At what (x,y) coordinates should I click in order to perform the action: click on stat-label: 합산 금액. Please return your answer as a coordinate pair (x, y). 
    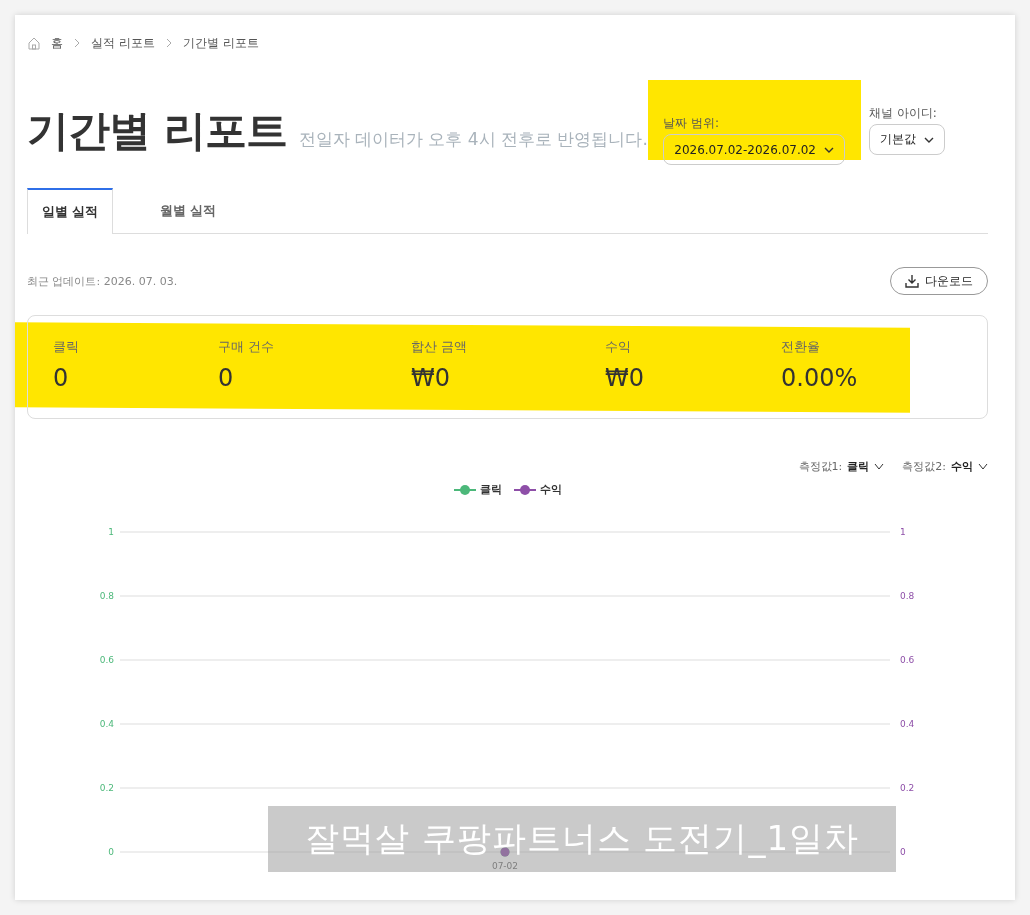
    Looking at the image, I should click on (440, 347).